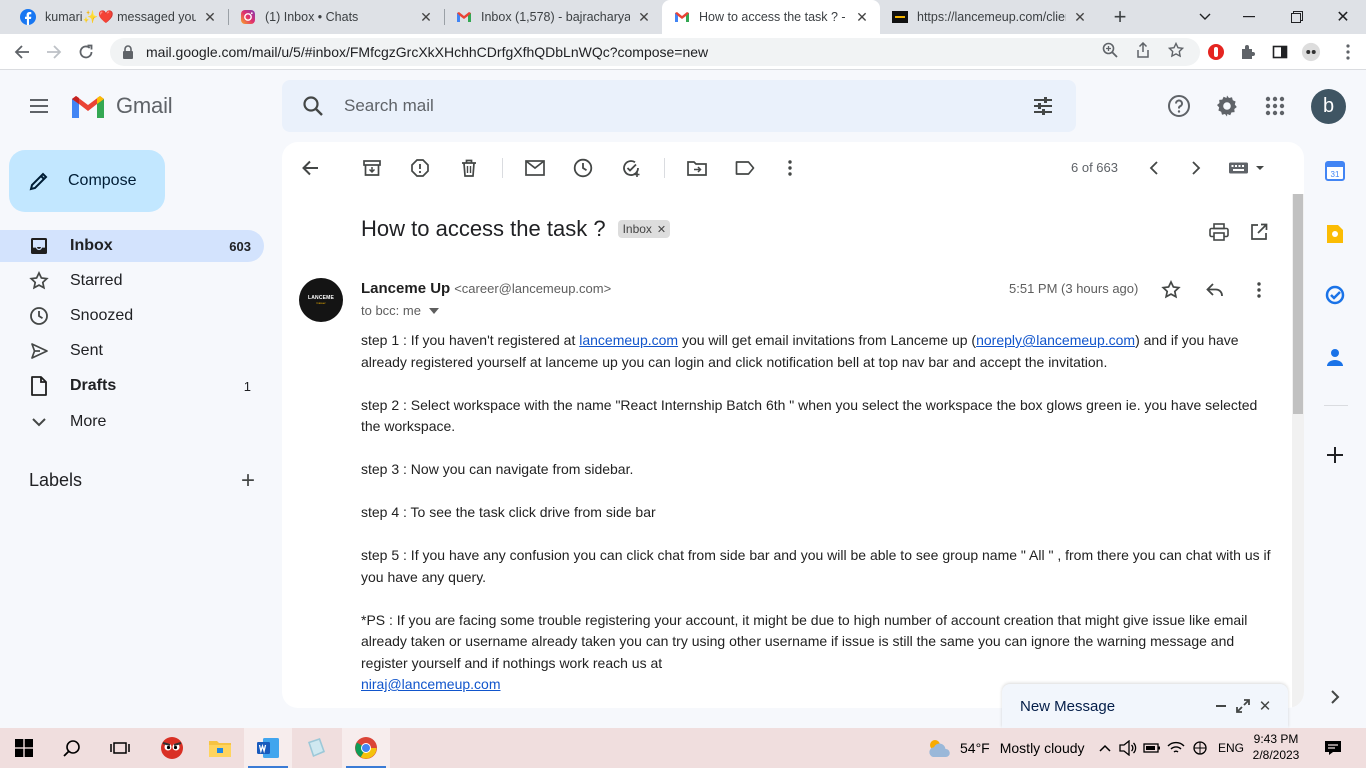 The height and width of the screenshot is (768, 1366). I want to click on windows-start-icon, so click(24, 748).